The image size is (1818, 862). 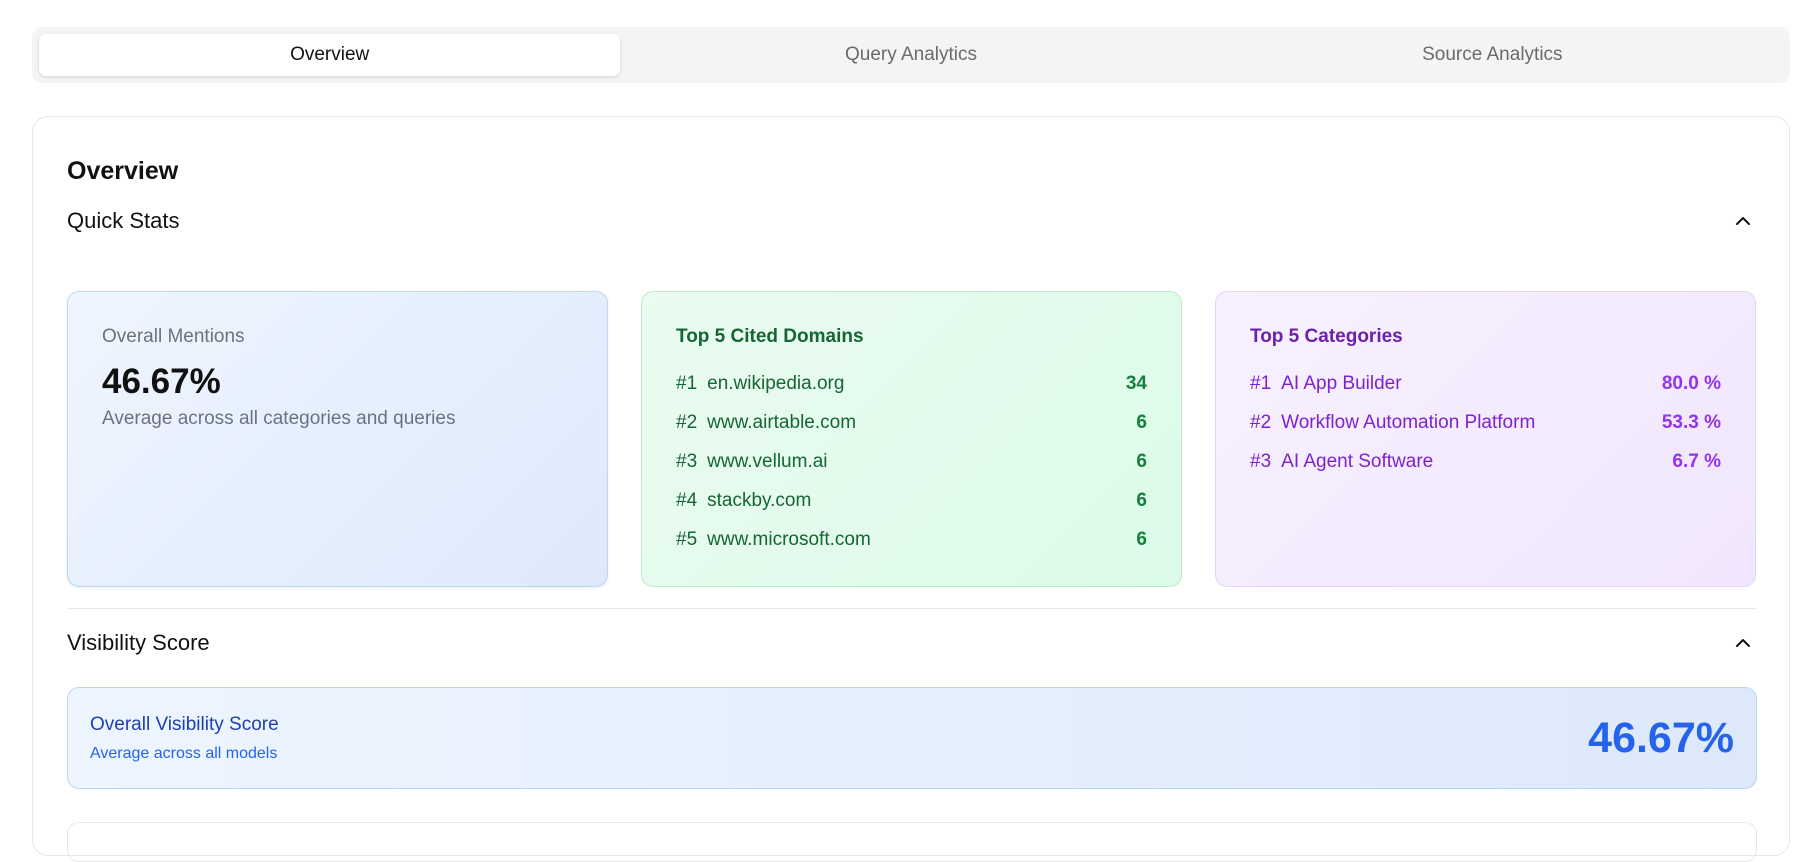 What do you see at coordinates (770, 336) in the screenshot?
I see `top-domains-title: Top 5 Cited Domains` at bounding box center [770, 336].